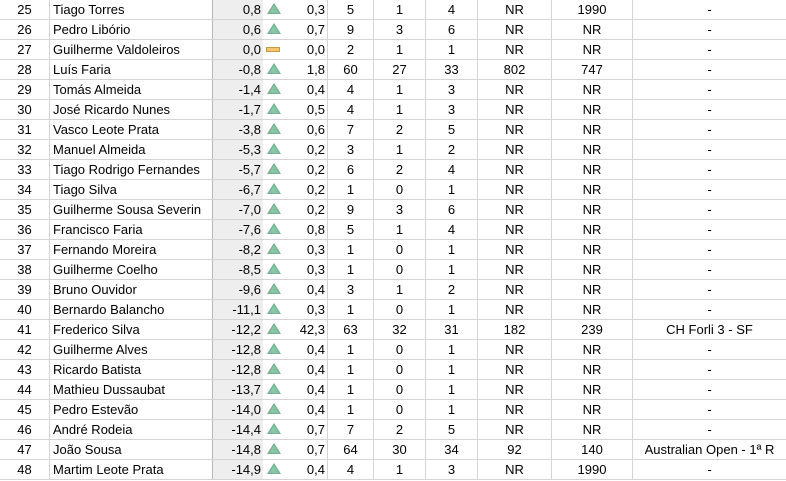 The width and height of the screenshot is (786, 481). Describe the element at coordinates (25, 9) in the screenshot. I see `rank-cell: 25` at that location.